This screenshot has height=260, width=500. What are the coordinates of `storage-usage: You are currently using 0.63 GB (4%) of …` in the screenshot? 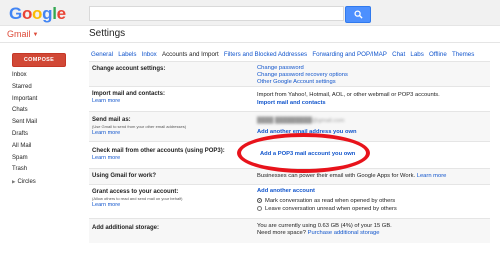 It's located at (324, 226).